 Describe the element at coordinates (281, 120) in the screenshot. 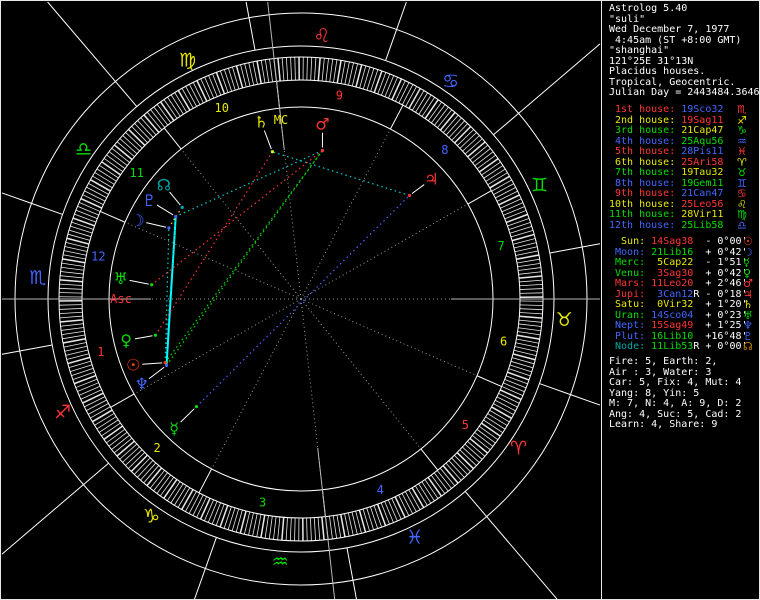

I see `midheaven-label: MC` at that location.